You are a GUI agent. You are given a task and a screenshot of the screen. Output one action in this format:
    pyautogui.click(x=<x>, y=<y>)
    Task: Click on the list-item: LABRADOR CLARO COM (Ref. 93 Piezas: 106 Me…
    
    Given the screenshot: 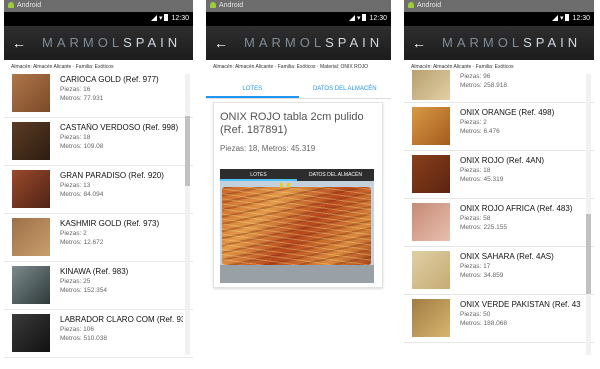 What is the action you would take?
    pyautogui.click(x=98, y=334)
    